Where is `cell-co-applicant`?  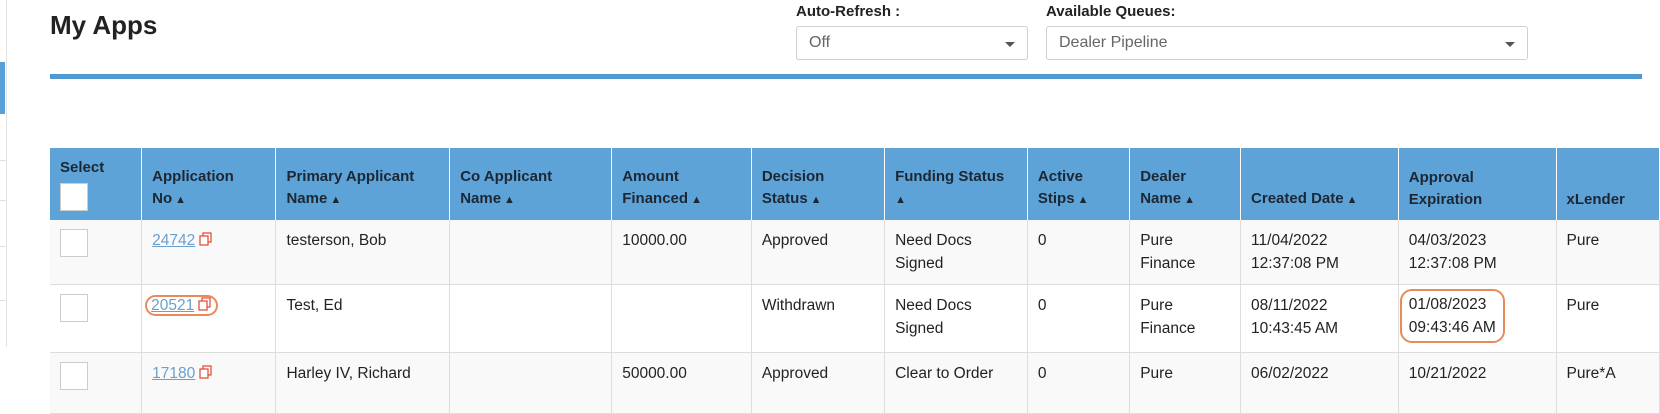
cell-co-applicant is located at coordinates (531, 252).